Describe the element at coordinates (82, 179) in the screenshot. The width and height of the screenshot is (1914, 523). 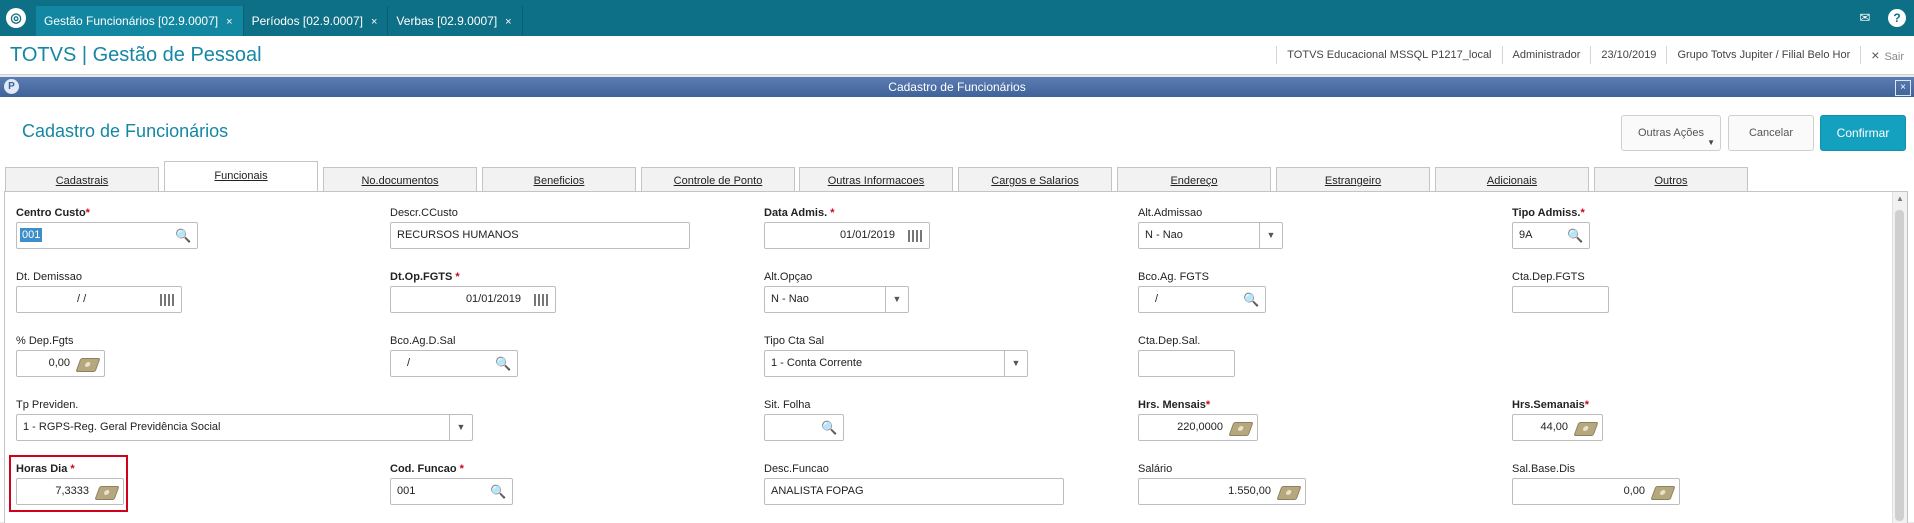
I see `tab-cadastrais: Cadastrais` at that location.